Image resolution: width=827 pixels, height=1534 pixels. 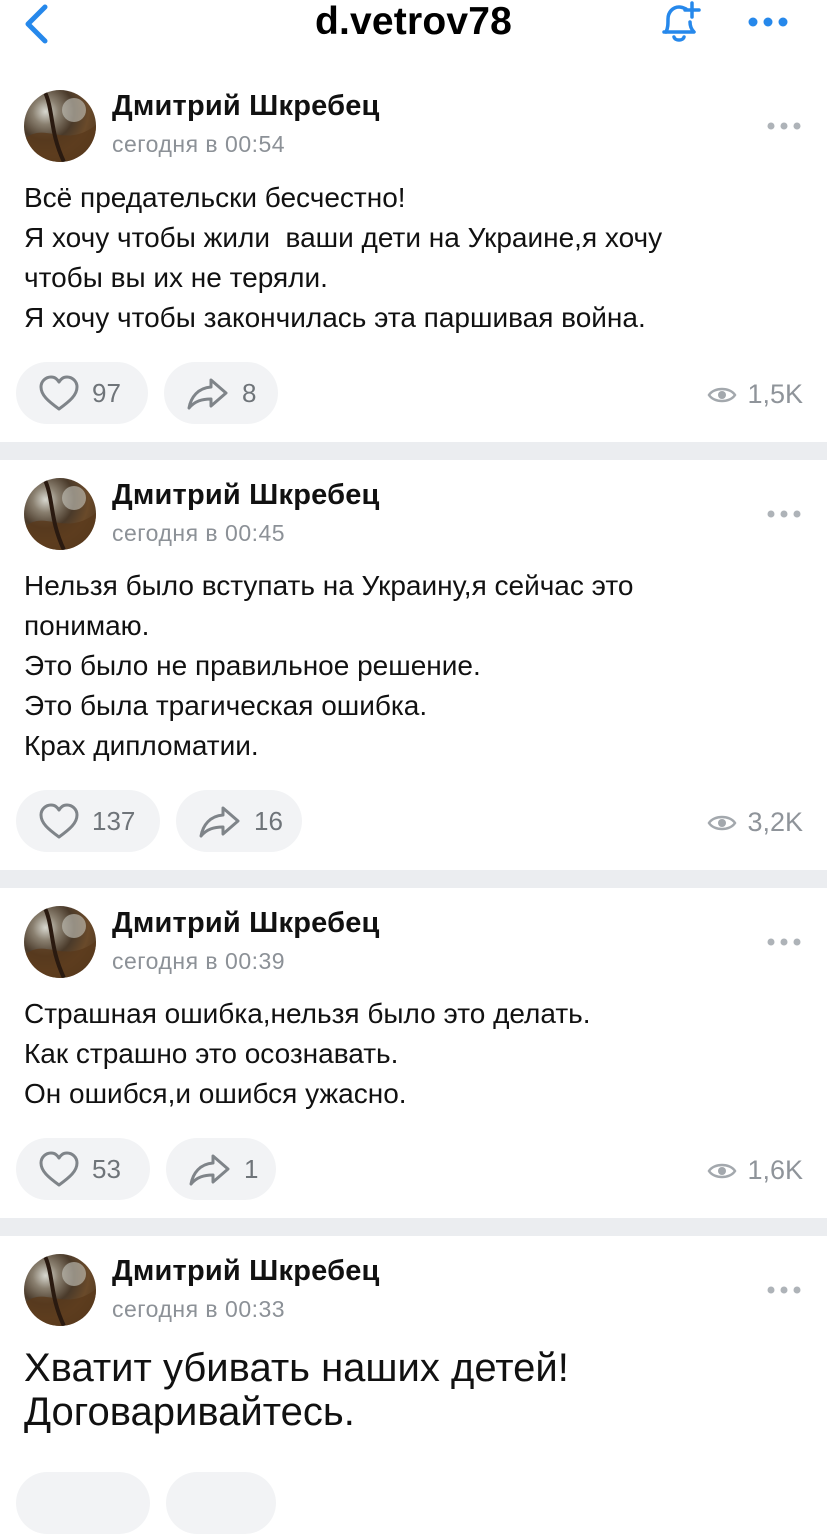 What do you see at coordinates (268, 820) in the screenshot?
I see `share-count: 16` at bounding box center [268, 820].